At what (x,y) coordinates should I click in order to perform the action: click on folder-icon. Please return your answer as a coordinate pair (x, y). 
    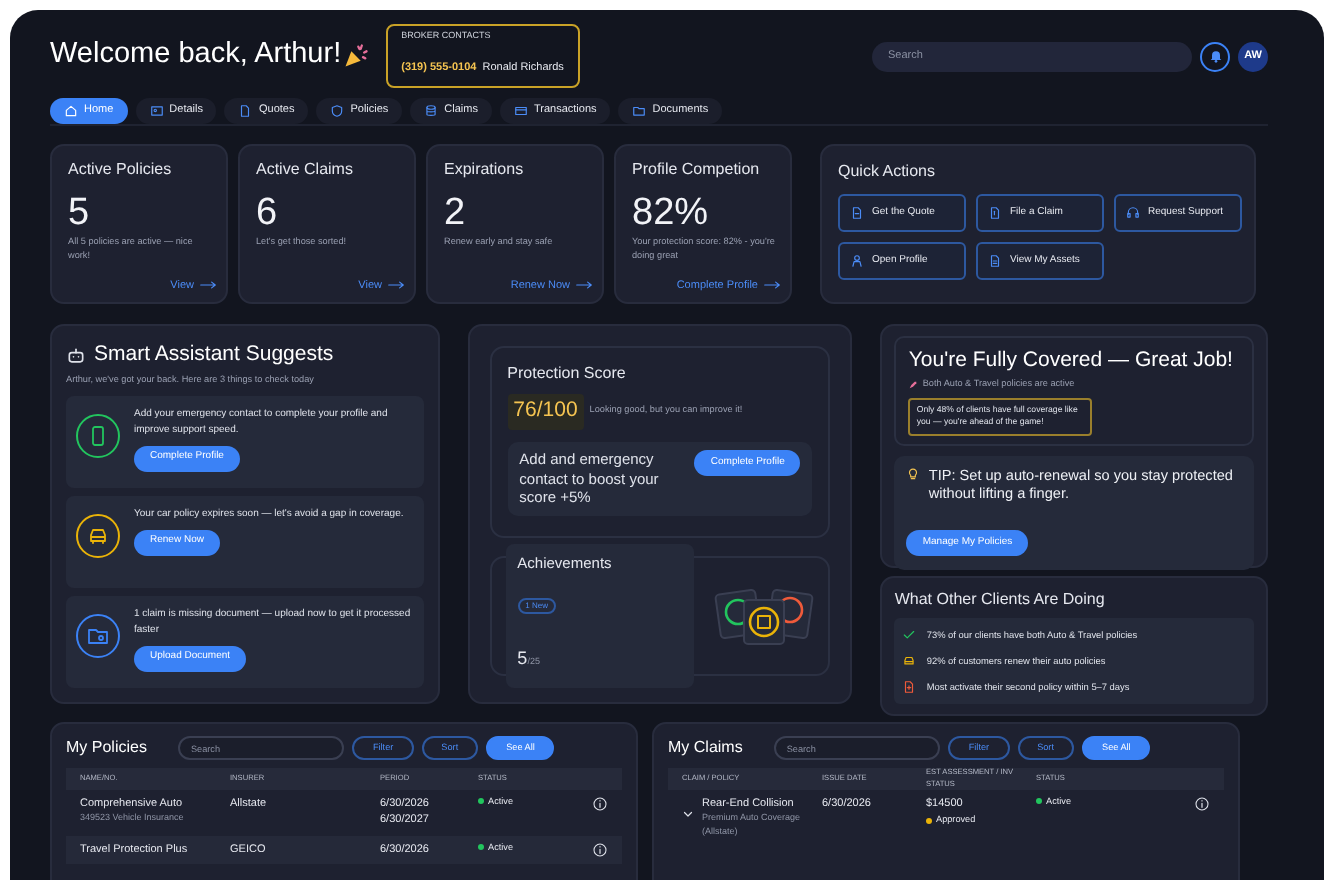
    Looking at the image, I should click on (639, 111).